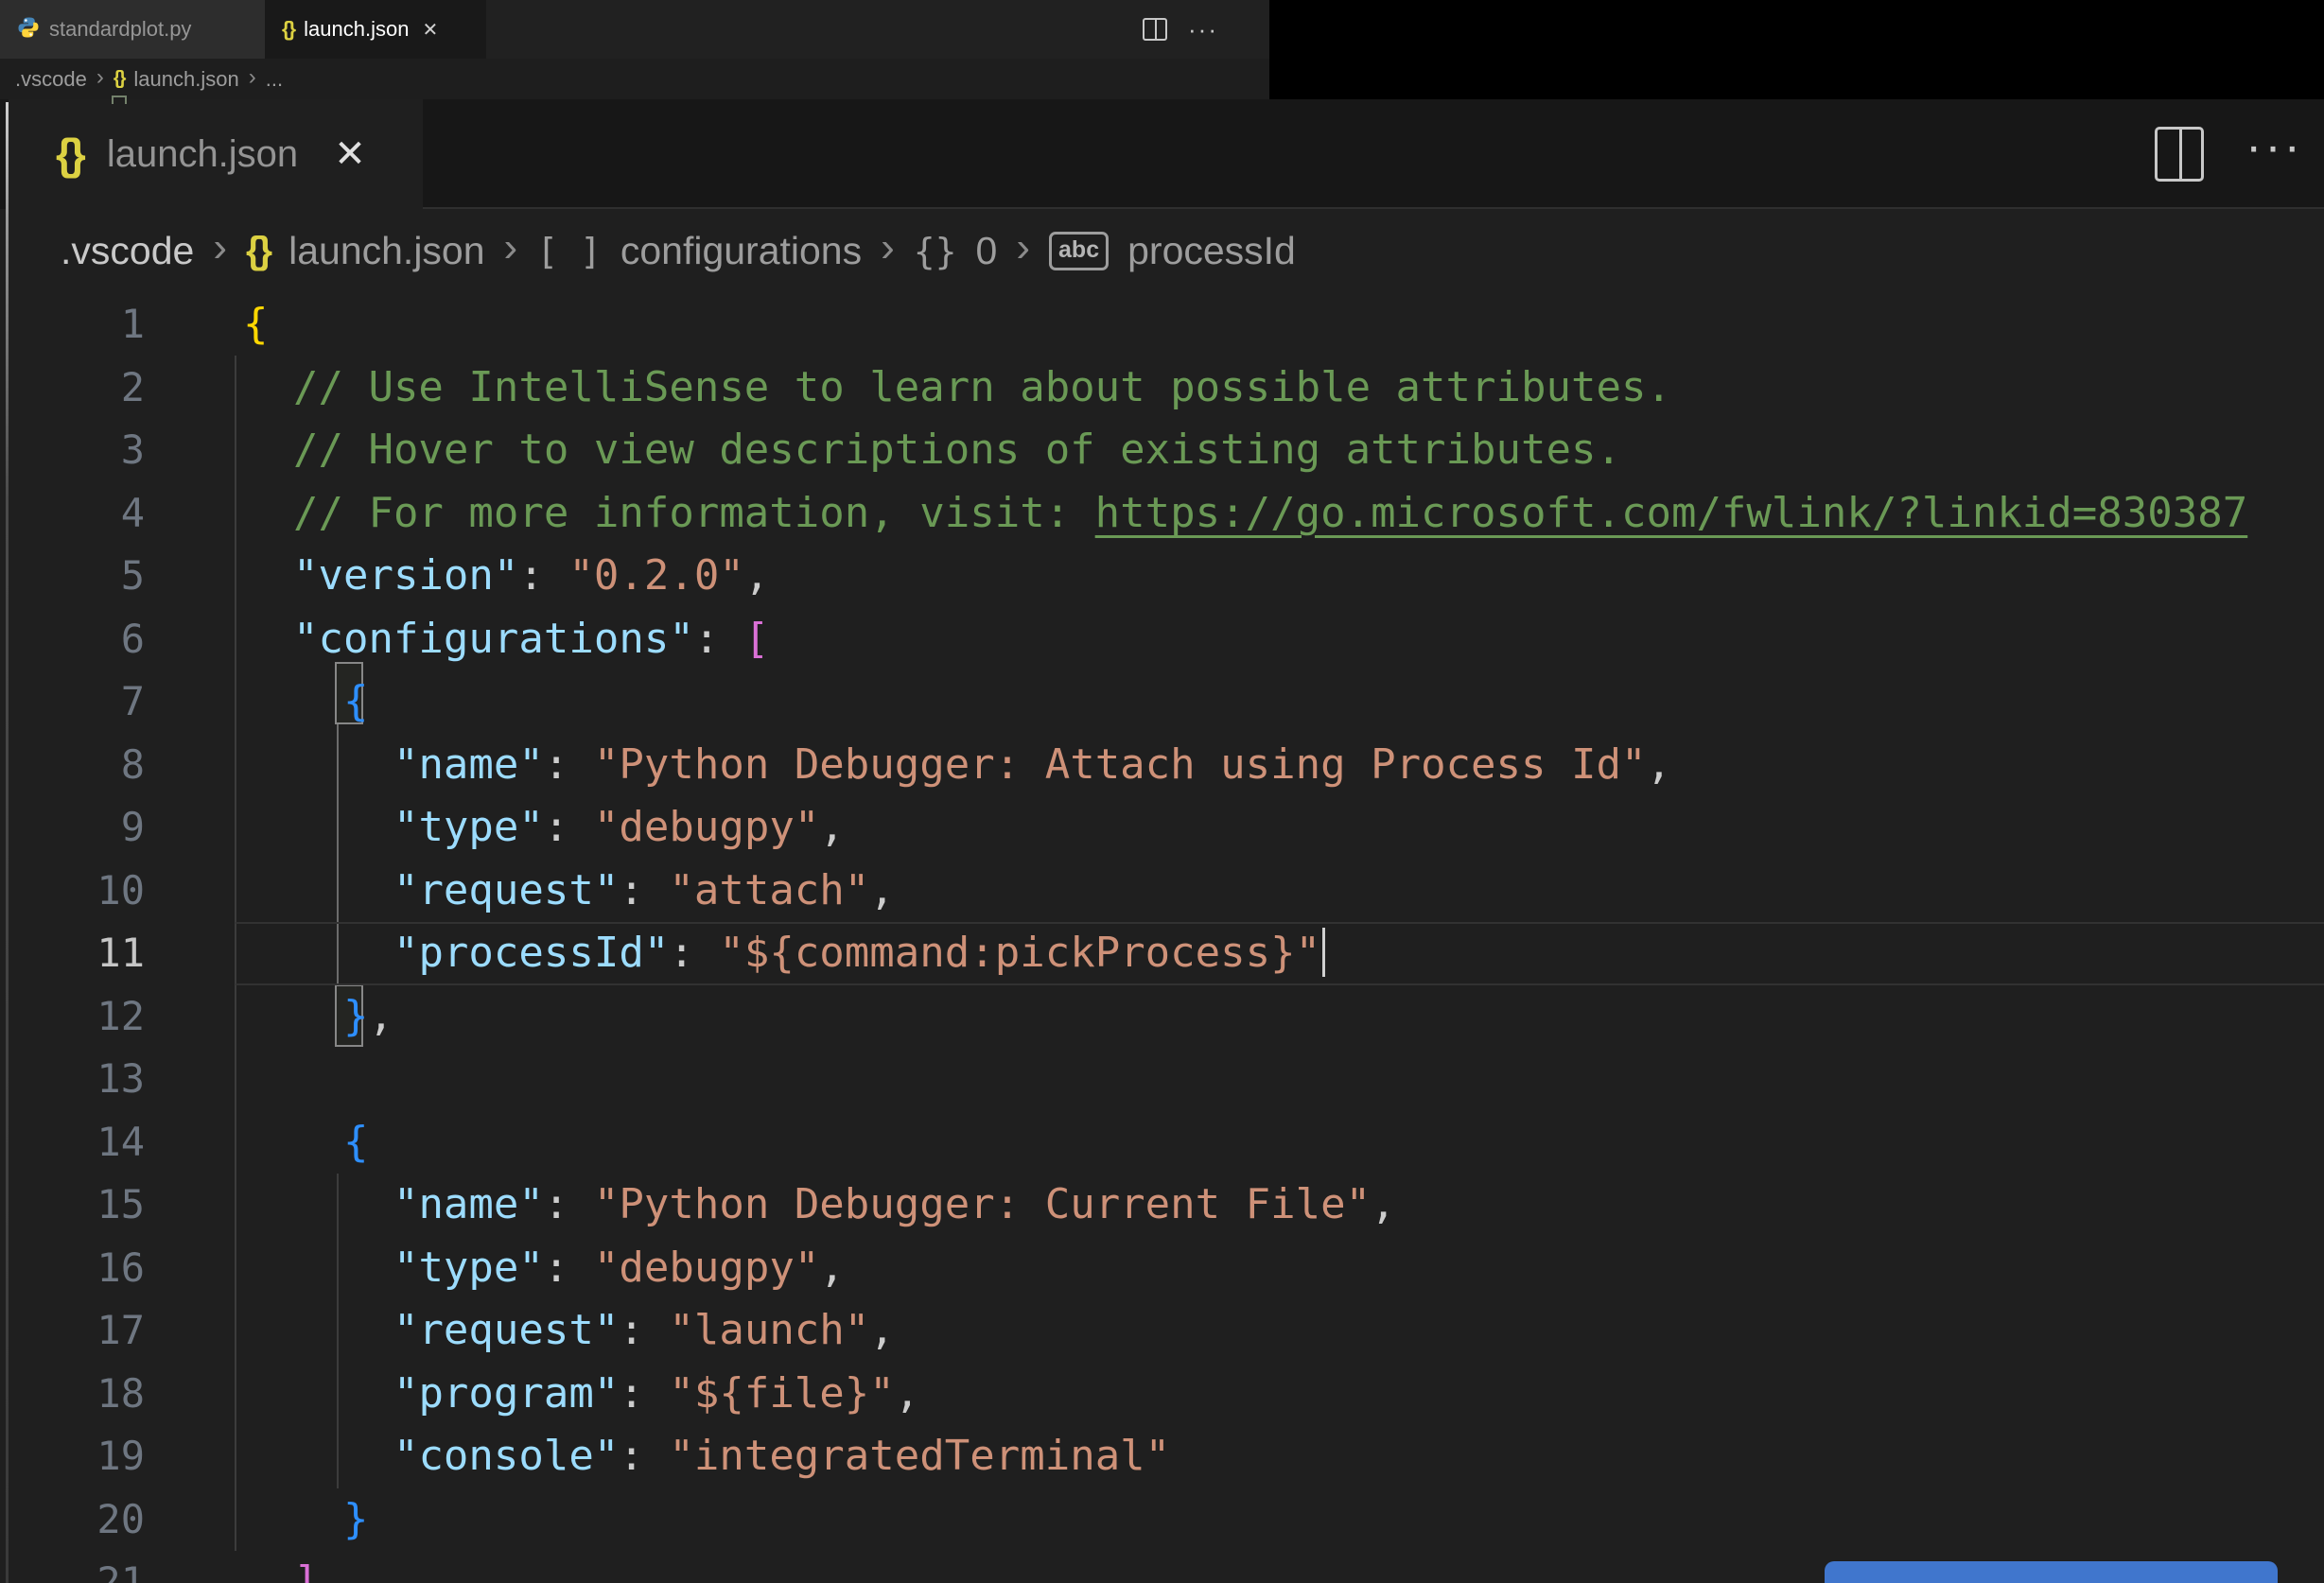 This screenshot has height=1583, width=2324. I want to click on line-content: },, so click(314, 1017).